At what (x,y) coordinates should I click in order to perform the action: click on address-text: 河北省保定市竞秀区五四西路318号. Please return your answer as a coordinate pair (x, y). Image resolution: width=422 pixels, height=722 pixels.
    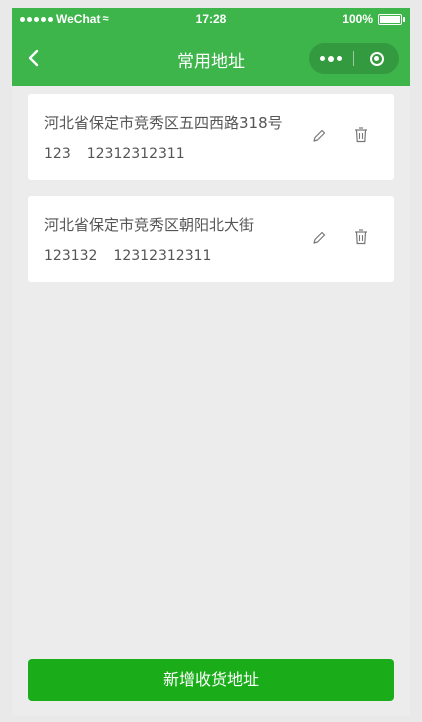
    Looking at the image, I should click on (163, 123).